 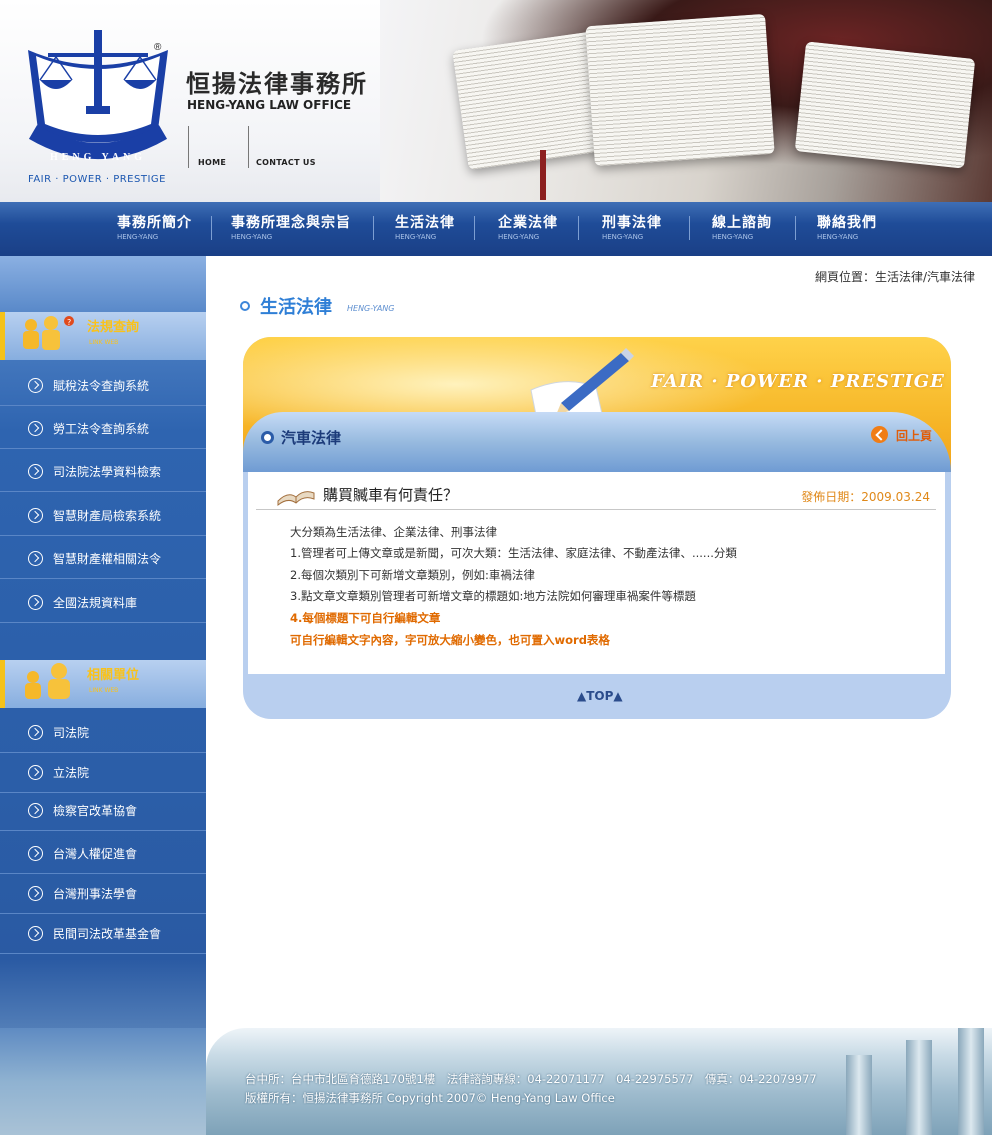 I want to click on category-title: 汽車法律, so click(x=311, y=438).